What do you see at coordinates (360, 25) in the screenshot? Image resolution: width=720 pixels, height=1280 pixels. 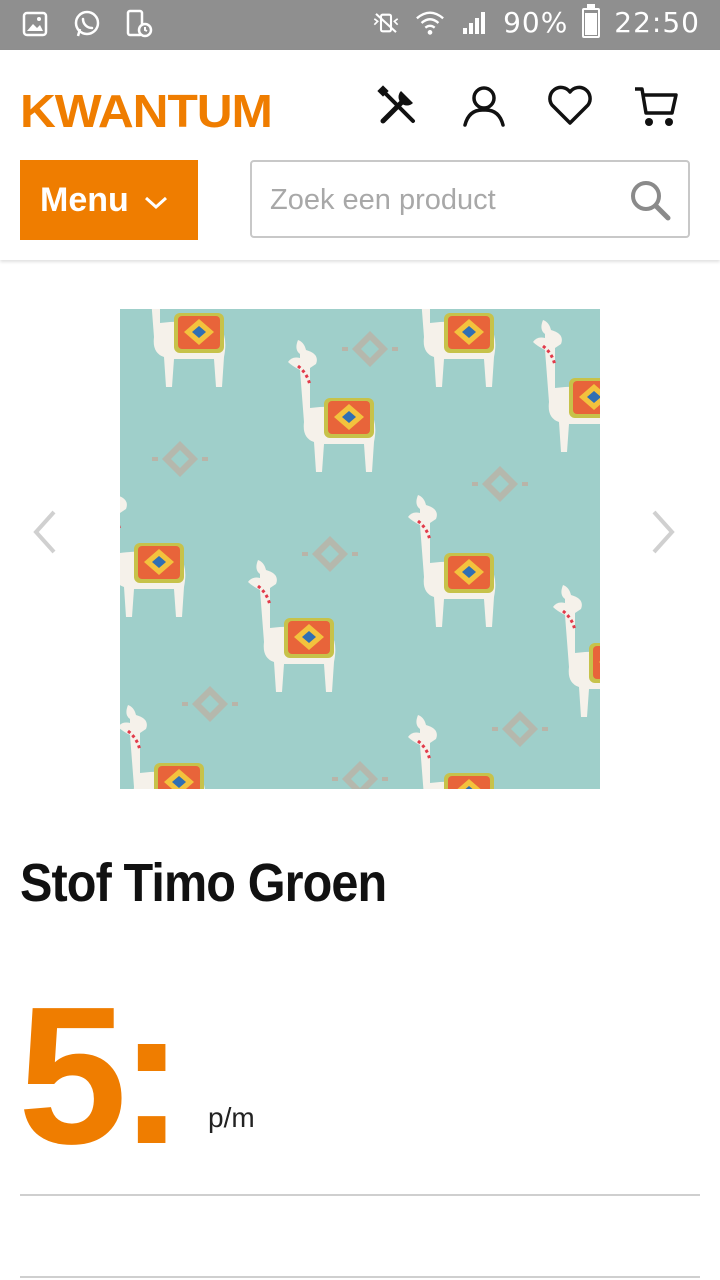 I see `status-bar: 90% 22:50` at bounding box center [360, 25].